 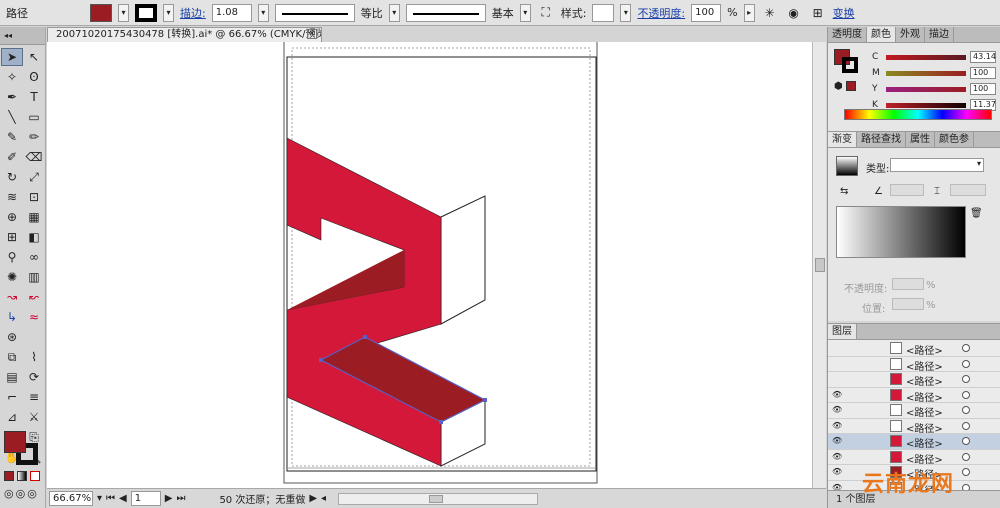 What do you see at coordinates (34, 317) in the screenshot?
I see `smooth-tool-icon: ≈` at bounding box center [34, 317].